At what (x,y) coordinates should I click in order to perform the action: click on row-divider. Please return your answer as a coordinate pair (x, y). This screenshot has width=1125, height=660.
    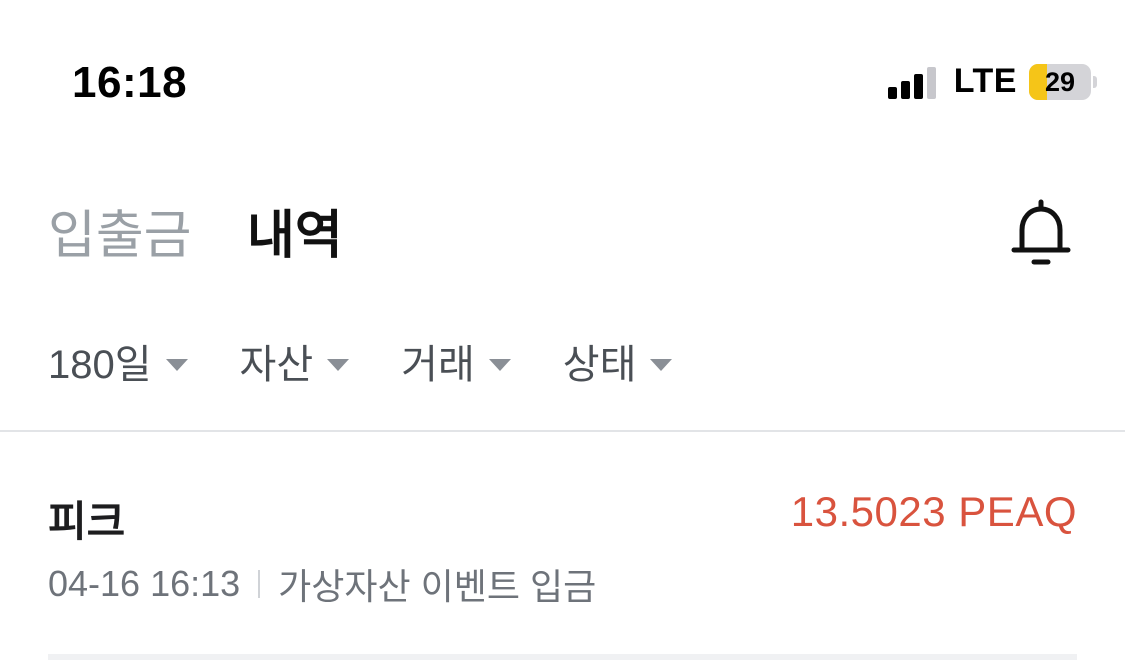
    Looking at the image, I should click on (562, 657).